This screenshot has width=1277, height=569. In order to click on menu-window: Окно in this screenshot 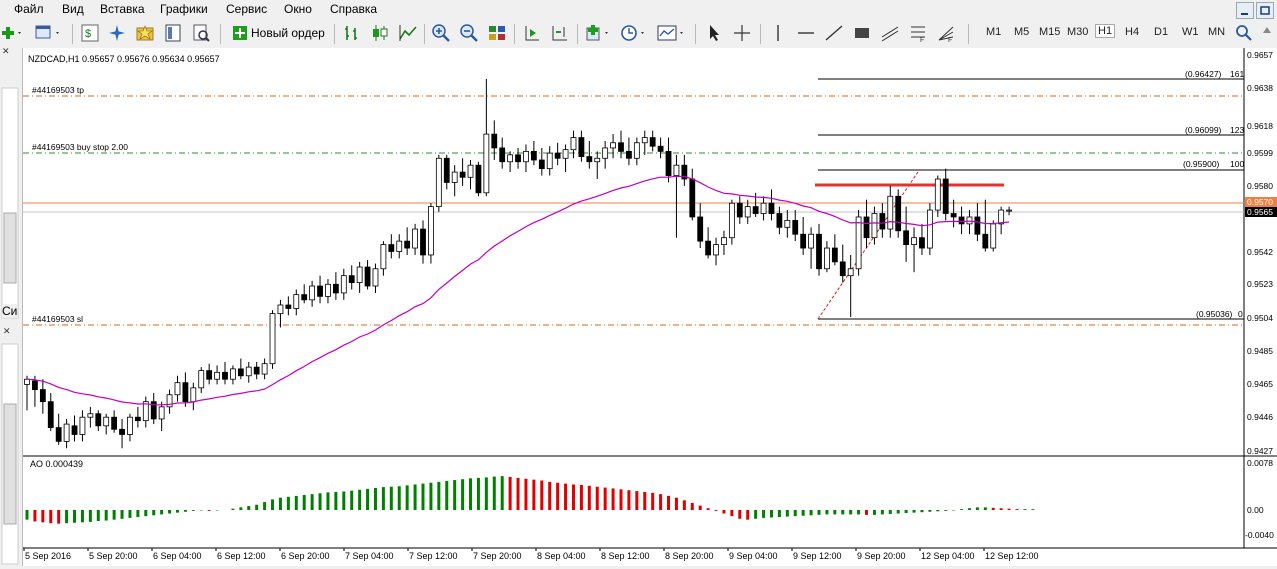, I will do `click(298, 9)`.